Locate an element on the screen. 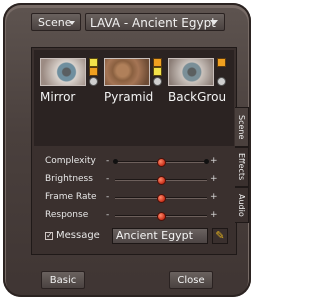  thumbnail-label: Mirror is located at coordinates (58, 97).